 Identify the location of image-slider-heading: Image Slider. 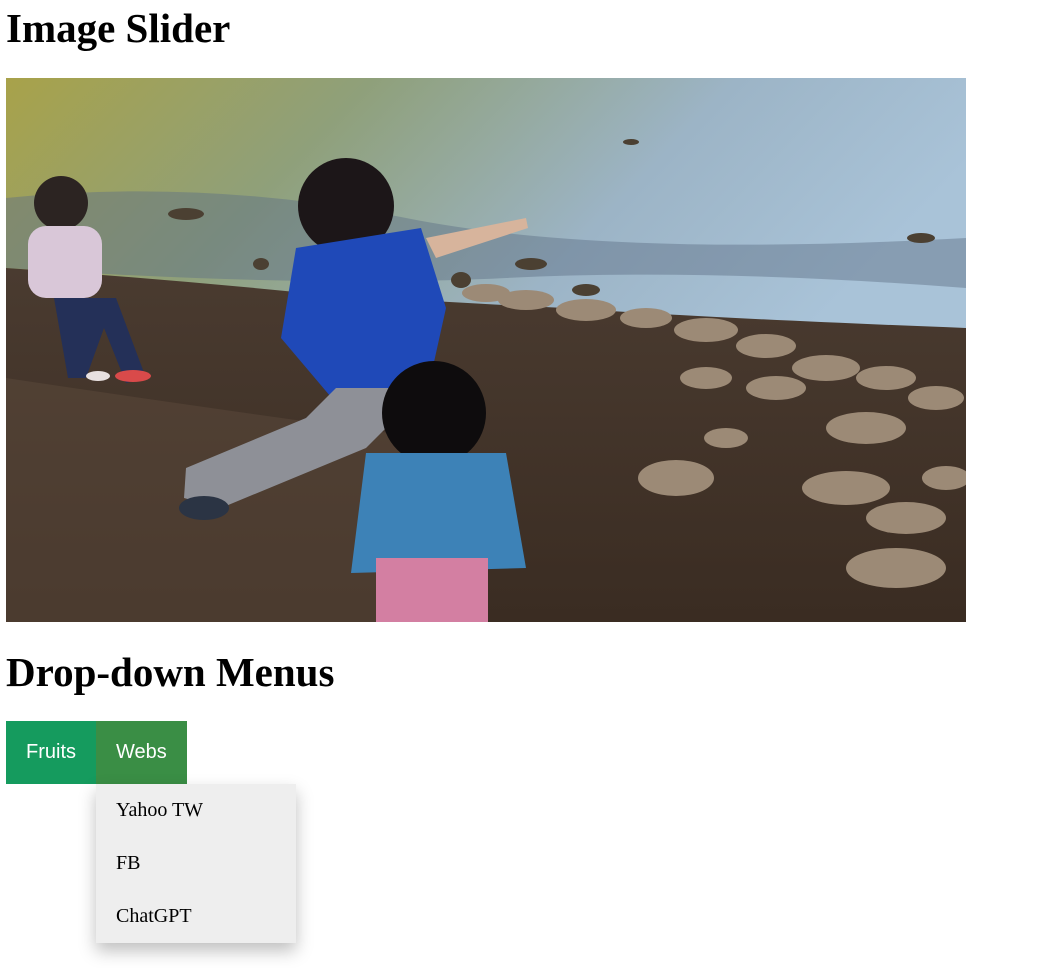
(118, 28).